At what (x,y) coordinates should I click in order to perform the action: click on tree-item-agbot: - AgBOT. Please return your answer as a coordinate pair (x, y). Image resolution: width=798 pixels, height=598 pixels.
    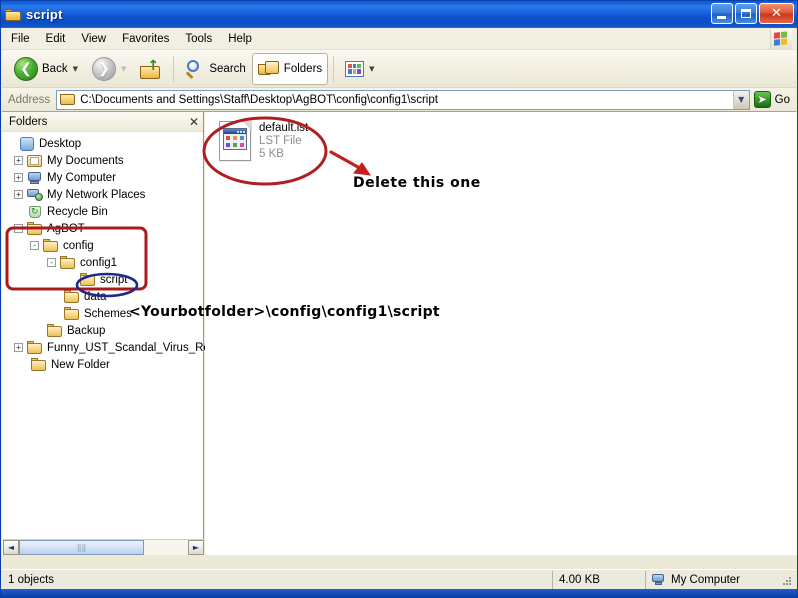
    Looking at the image, I should click on (102, 228).